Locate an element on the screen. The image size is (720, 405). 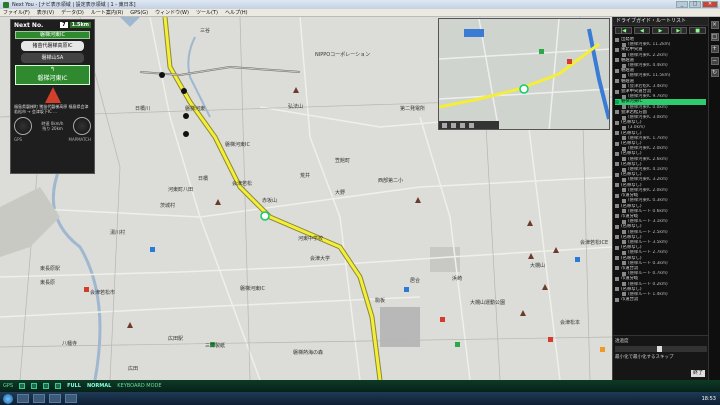
maximize-icon: □ is located at coordinates (714, 37).